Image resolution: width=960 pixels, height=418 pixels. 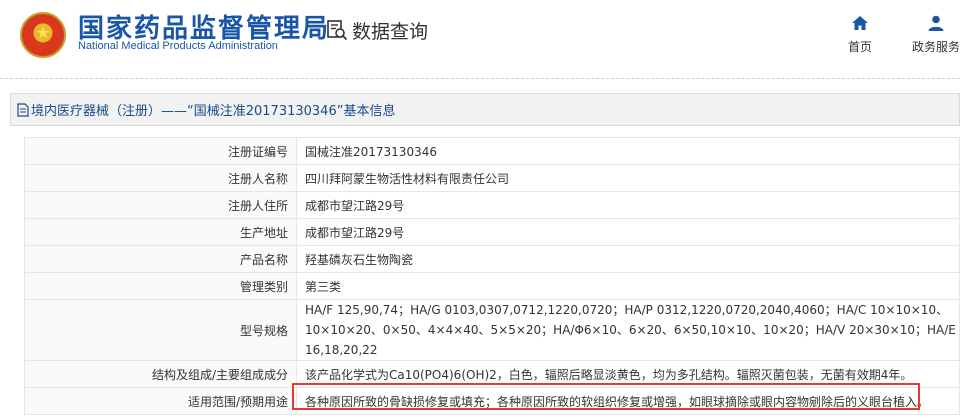 What do you see at coordinates (936, 34) in the screenshot?
I see `nav-government-services: 政务服务` at bounding box center [936, 34].